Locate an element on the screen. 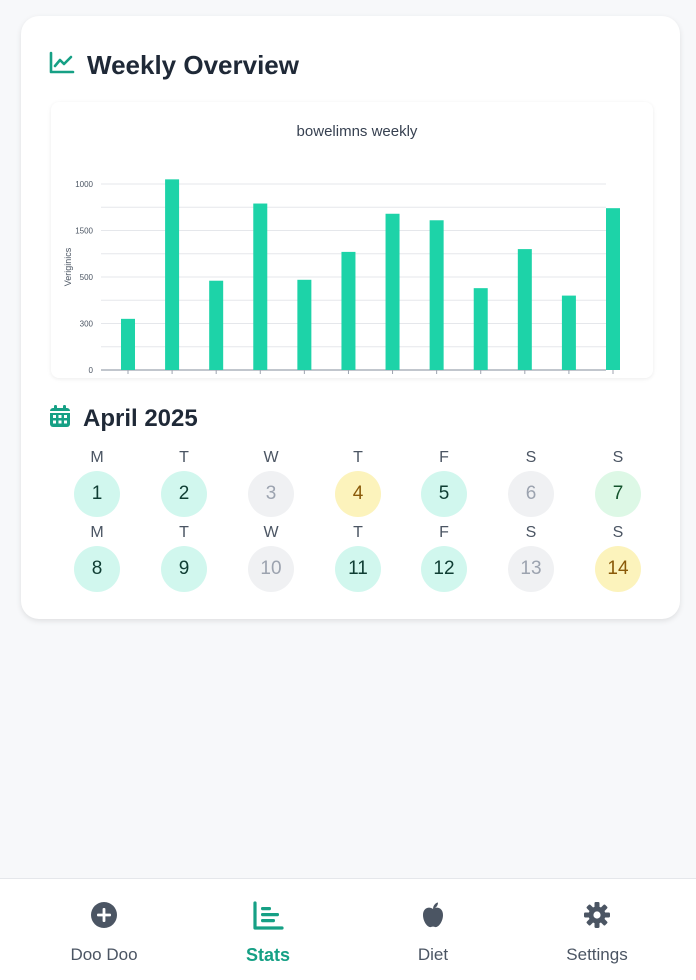  plus-circle-icon is located at coordinates (104, 917).